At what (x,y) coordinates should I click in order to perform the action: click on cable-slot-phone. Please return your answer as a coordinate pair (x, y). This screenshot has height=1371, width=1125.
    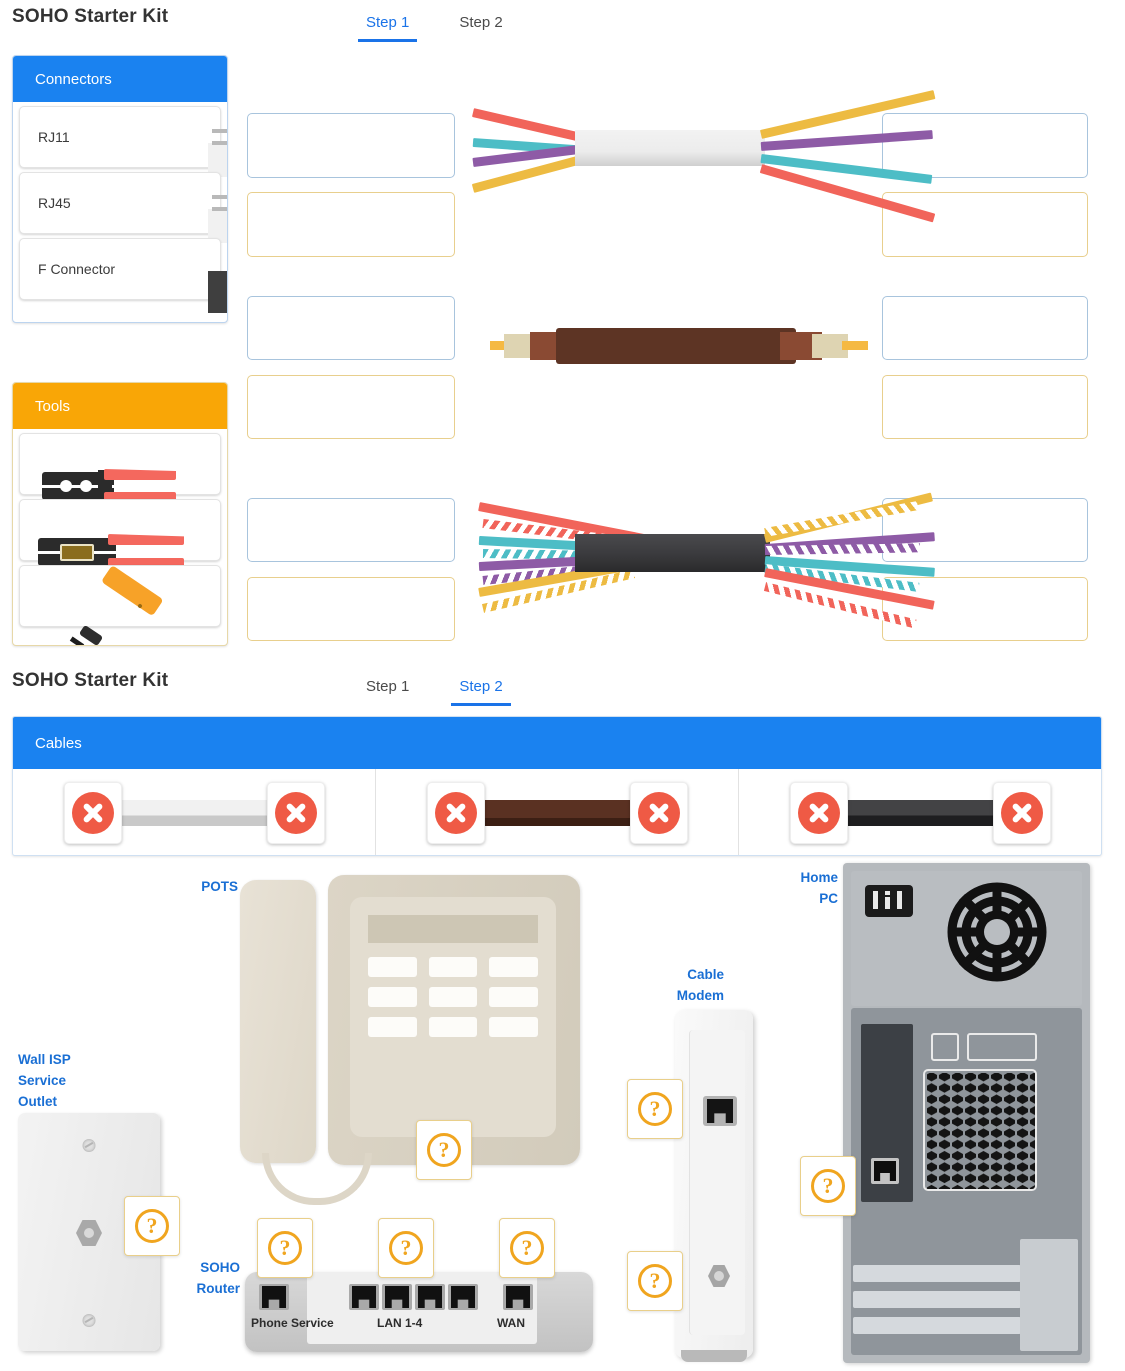
    Looking at the image, I should click on (194, 812).